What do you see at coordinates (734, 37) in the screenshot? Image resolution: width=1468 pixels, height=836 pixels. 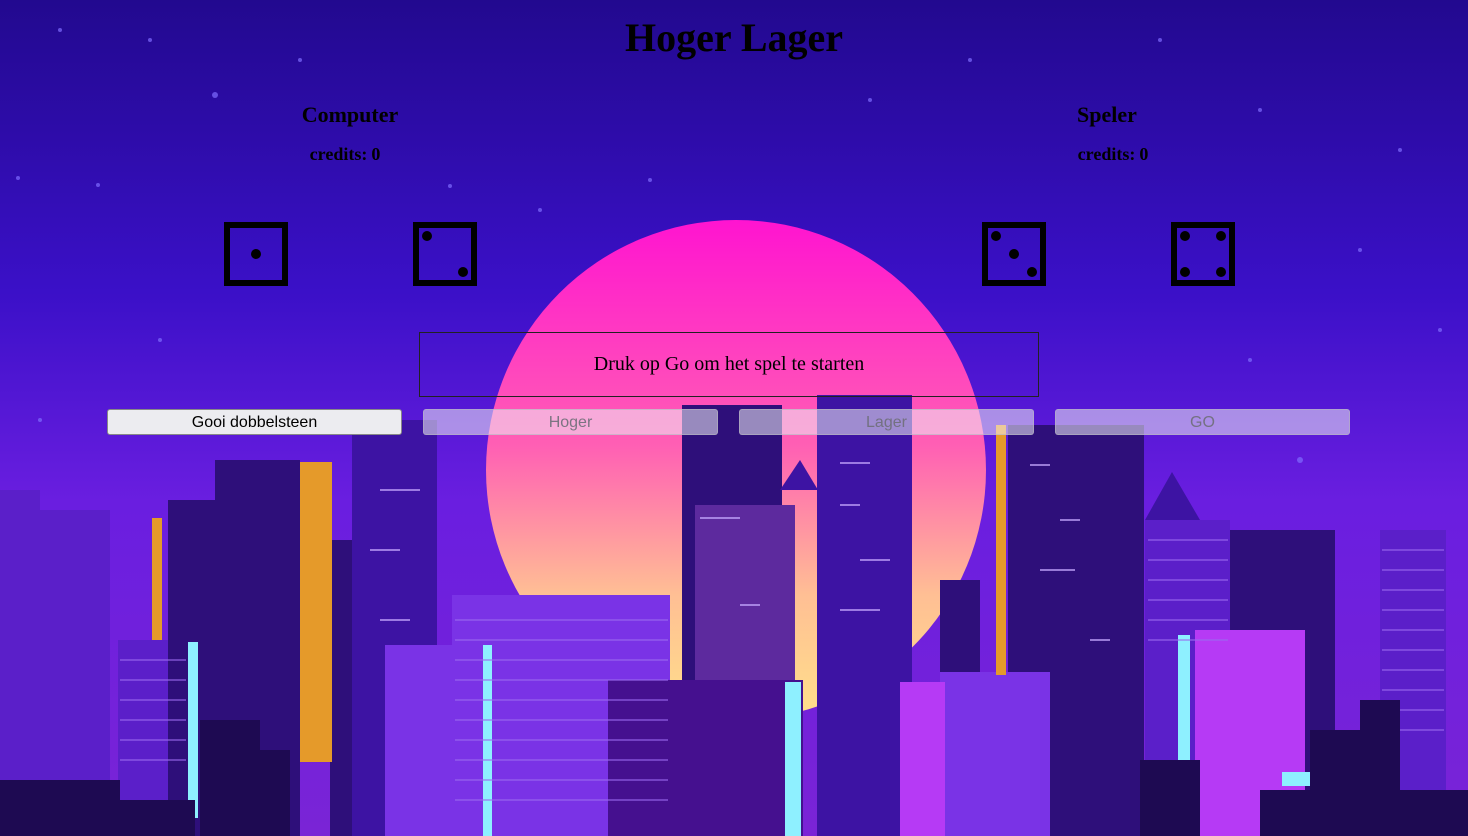 I see `page-title: Hoger Lager` at bounding box center [734, 37].